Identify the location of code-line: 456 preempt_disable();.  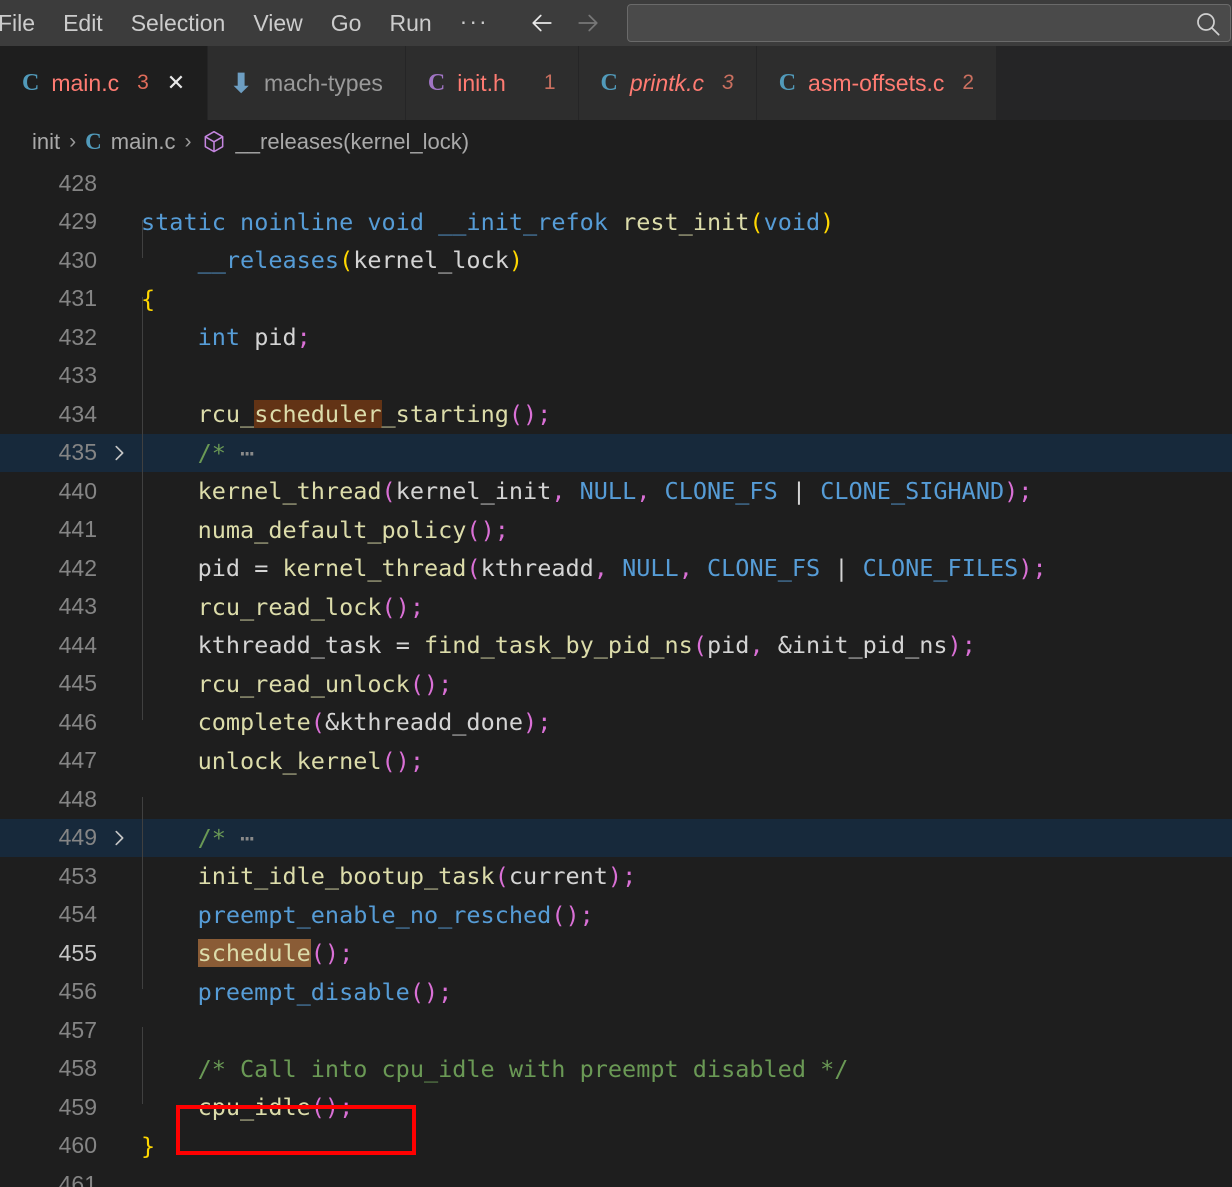
(616, 992).